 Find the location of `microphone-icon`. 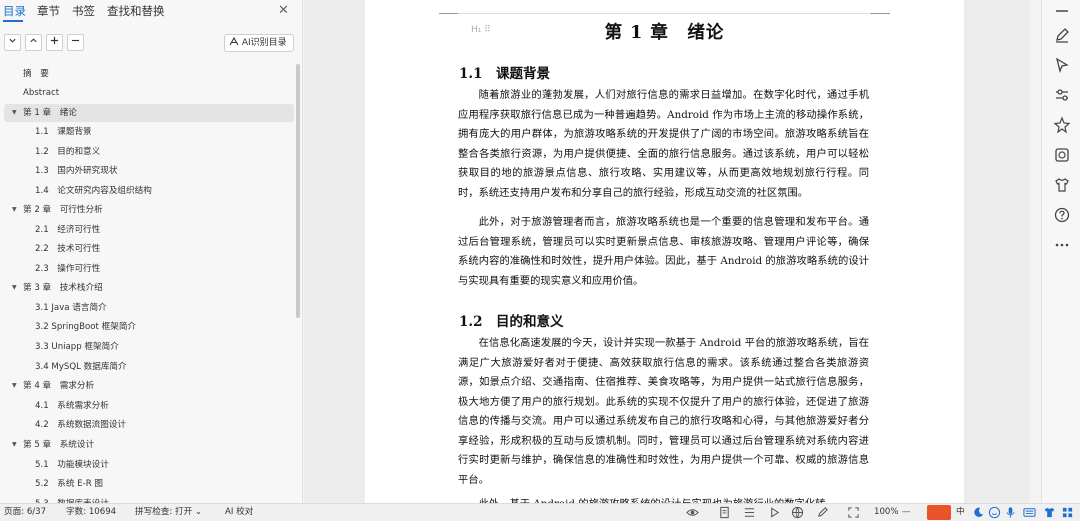

microphone-icon is located at coordinates (1010, 512).